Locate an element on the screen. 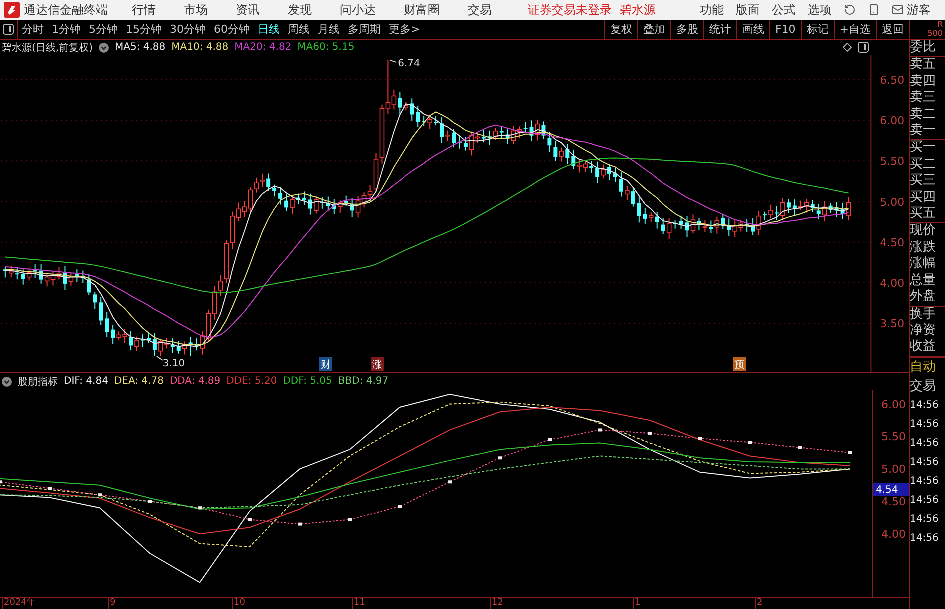 The height and width of the screenshot is (609, 945). price-annotation: 3.10 is located at coordinates (171, 363).